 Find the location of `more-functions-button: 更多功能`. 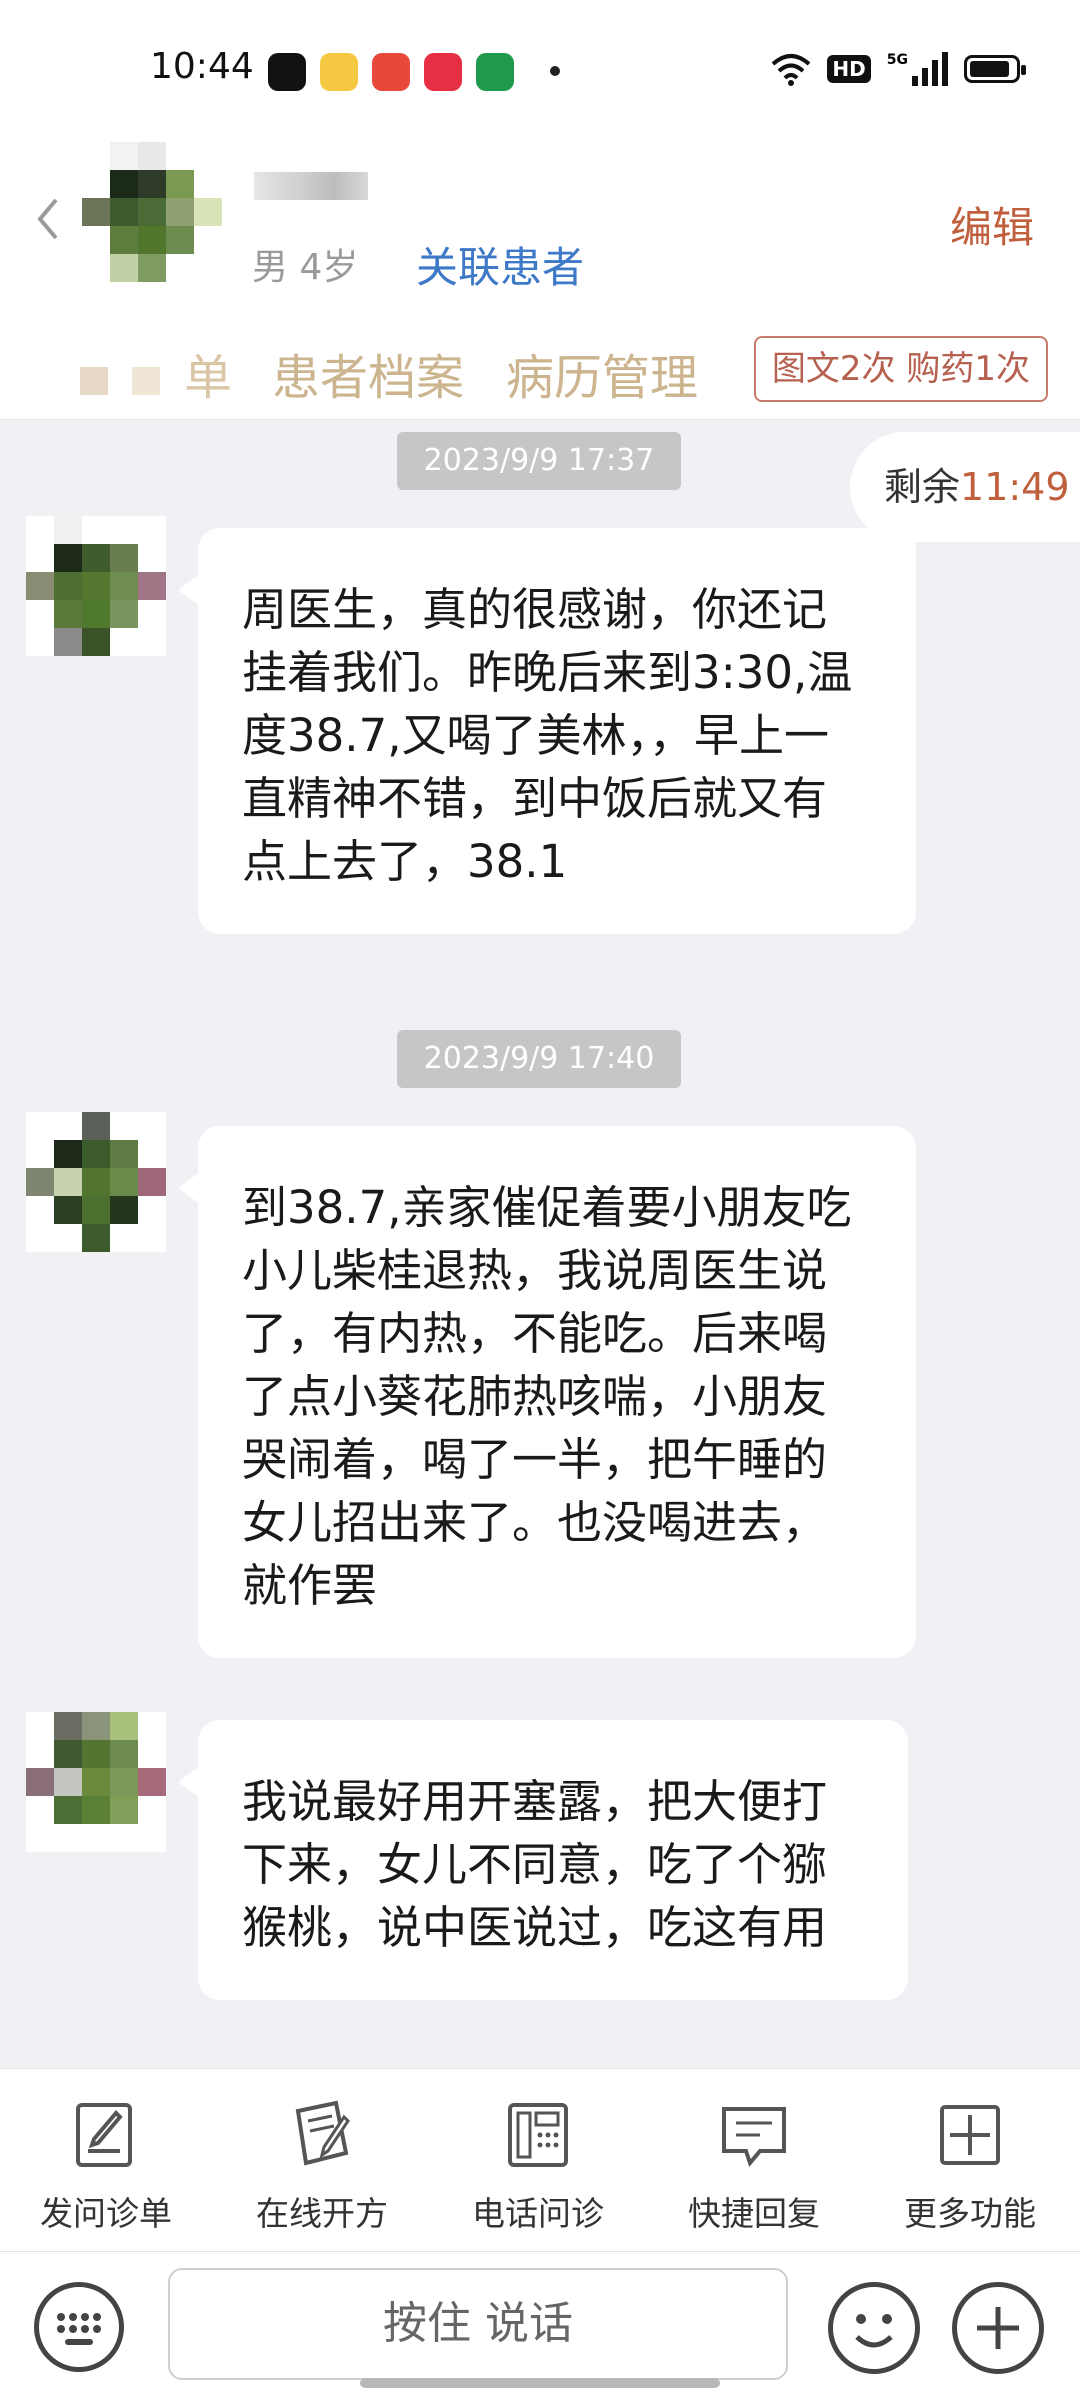

more-functions-button: 更多功能 is located at coordinates (970, 2165).